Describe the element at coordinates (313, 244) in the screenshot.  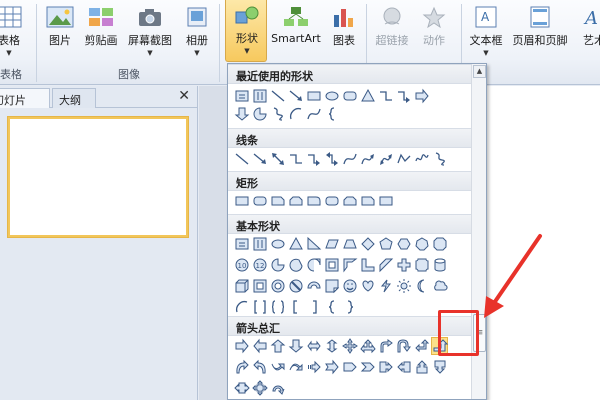
I see `right-triangle-shape-icon` at that location.